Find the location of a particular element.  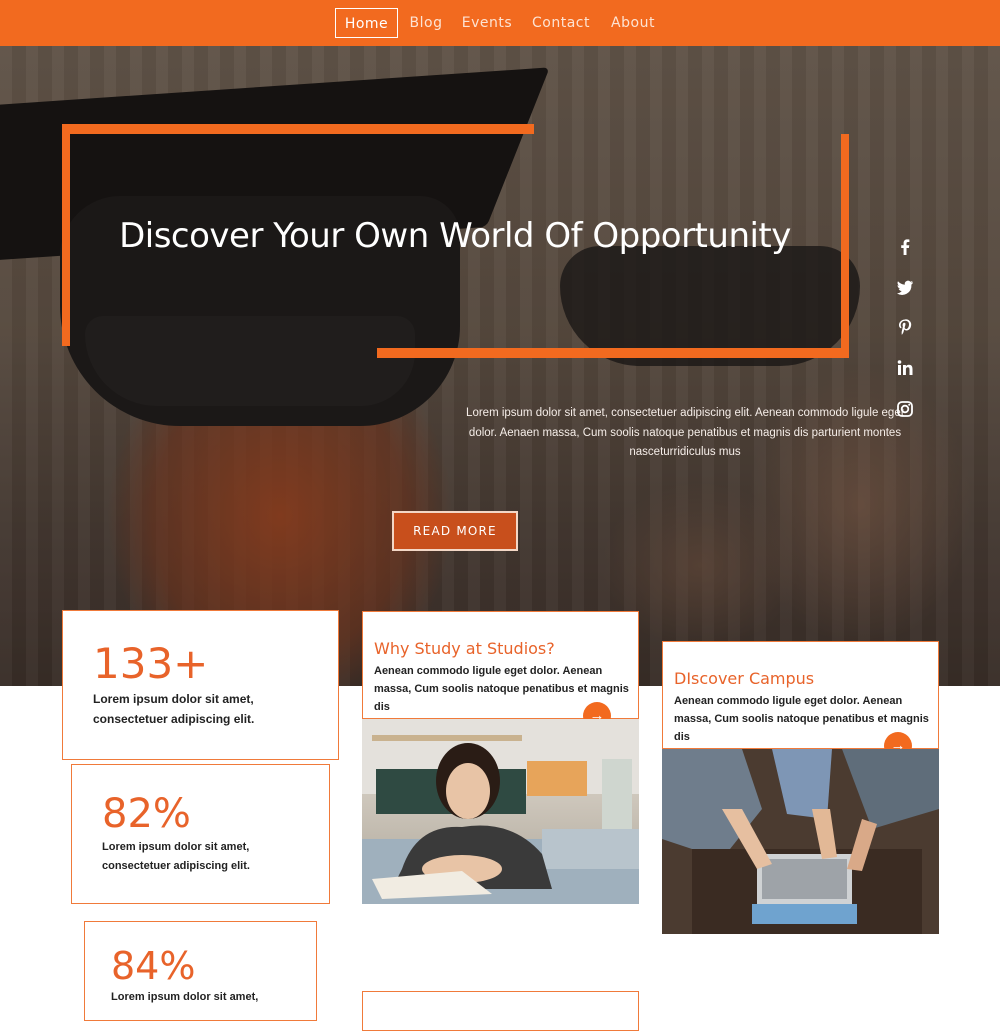

nav-home-link: Home is located at coordinates (366, 23).